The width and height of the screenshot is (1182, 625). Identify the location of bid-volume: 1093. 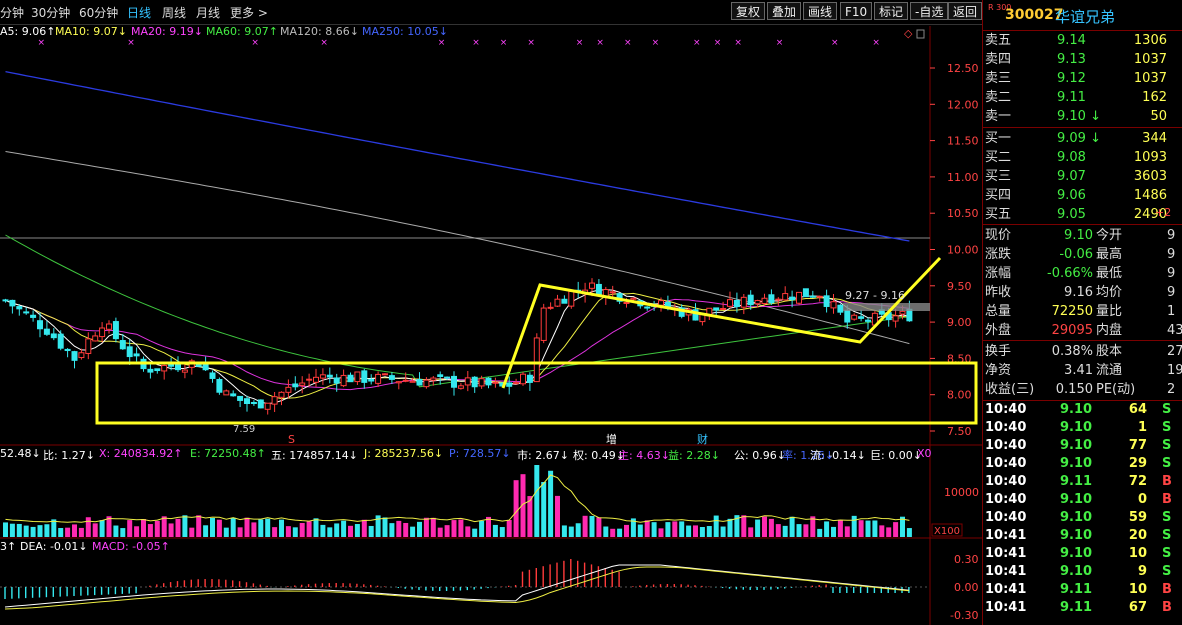
(1150, 157).